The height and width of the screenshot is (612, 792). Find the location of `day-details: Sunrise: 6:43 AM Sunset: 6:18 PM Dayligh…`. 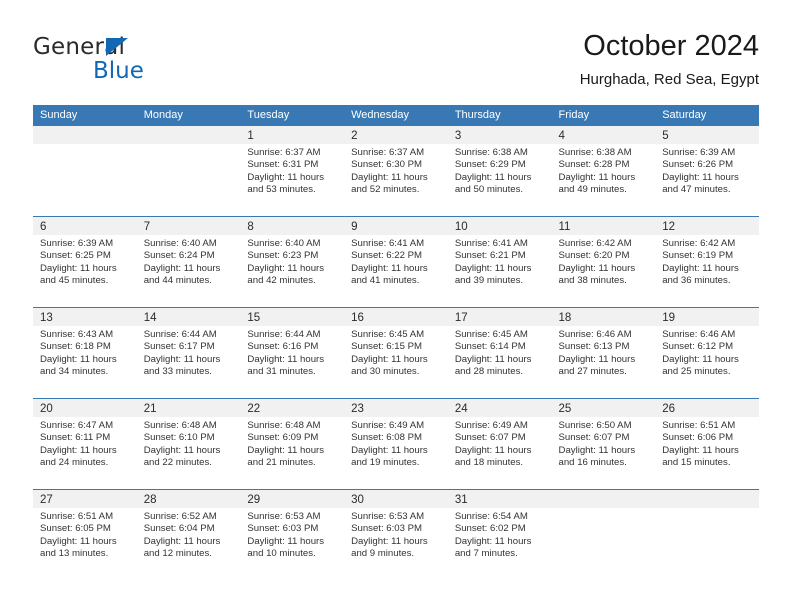

day-details: Sunrise: 6:43 AM Sunset: 6:18 PM Dayligh… is located at coordinates (85, 352).